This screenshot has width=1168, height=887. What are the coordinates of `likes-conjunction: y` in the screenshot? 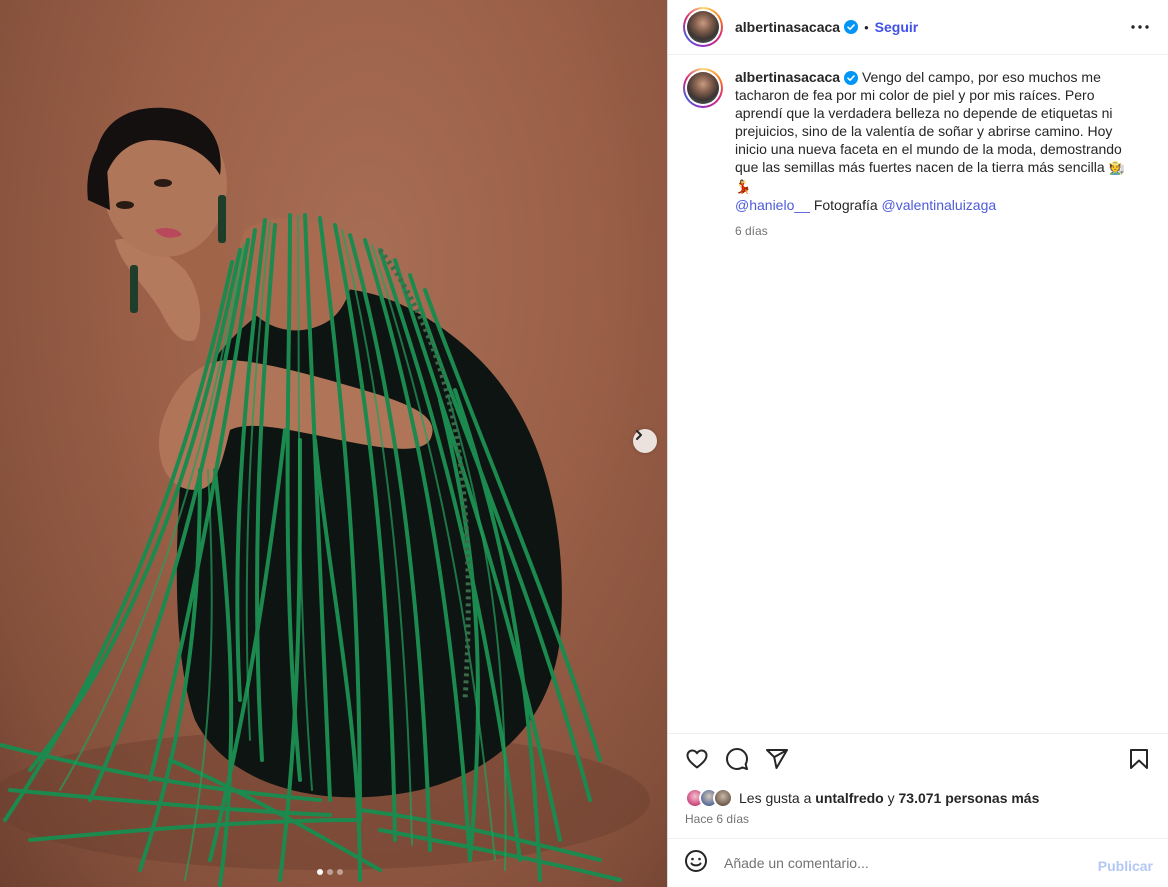 It's located at (891, 798).